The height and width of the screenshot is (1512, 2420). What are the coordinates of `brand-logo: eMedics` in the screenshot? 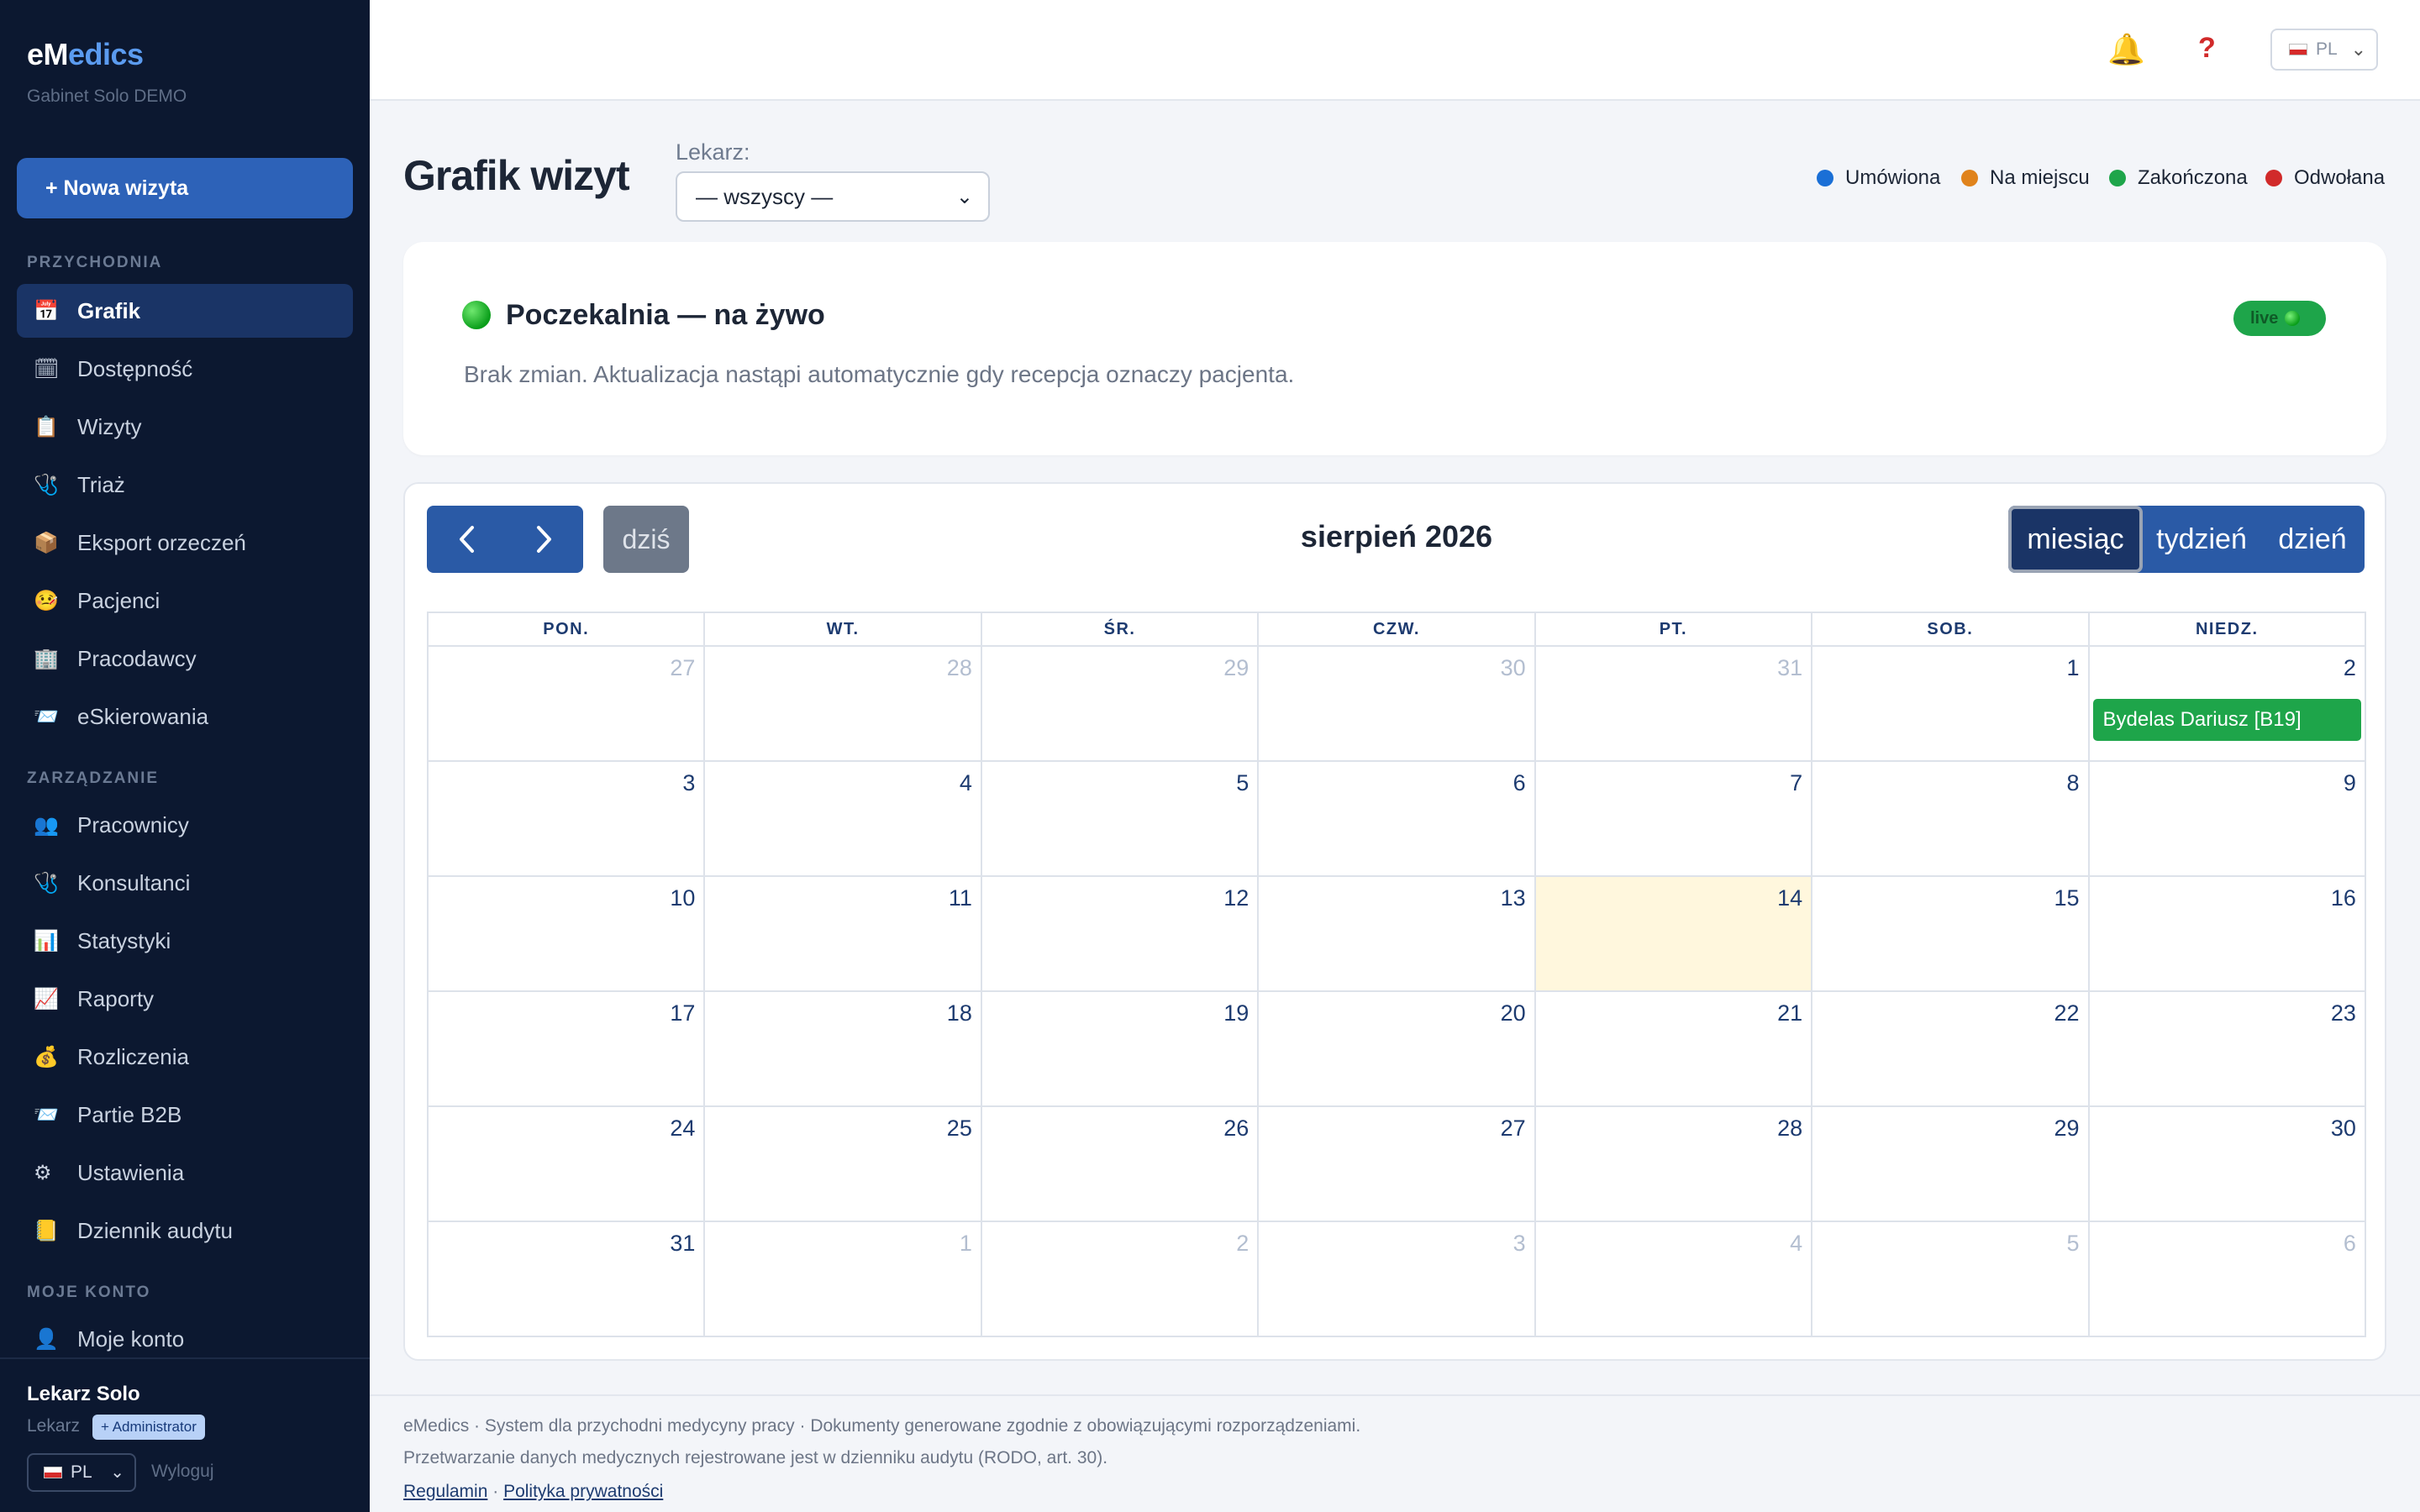 It's located at (85, 54).